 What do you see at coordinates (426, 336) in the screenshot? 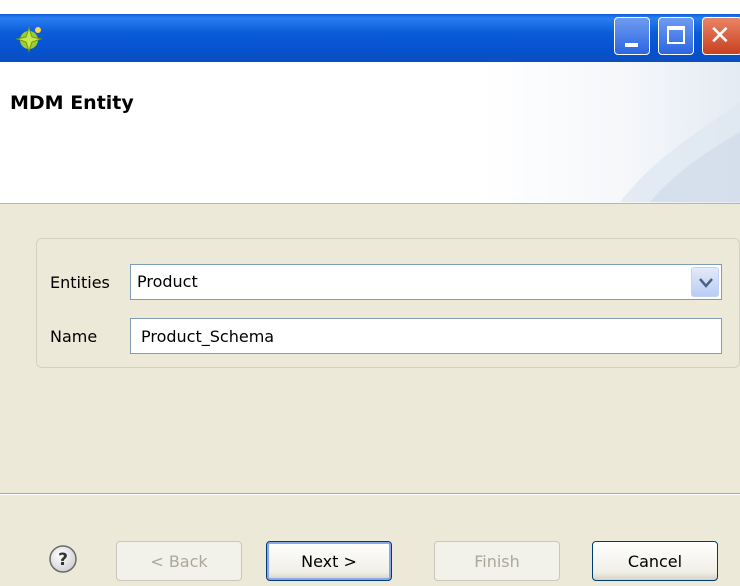
I see `name-field` at bounding box center [426, 336].